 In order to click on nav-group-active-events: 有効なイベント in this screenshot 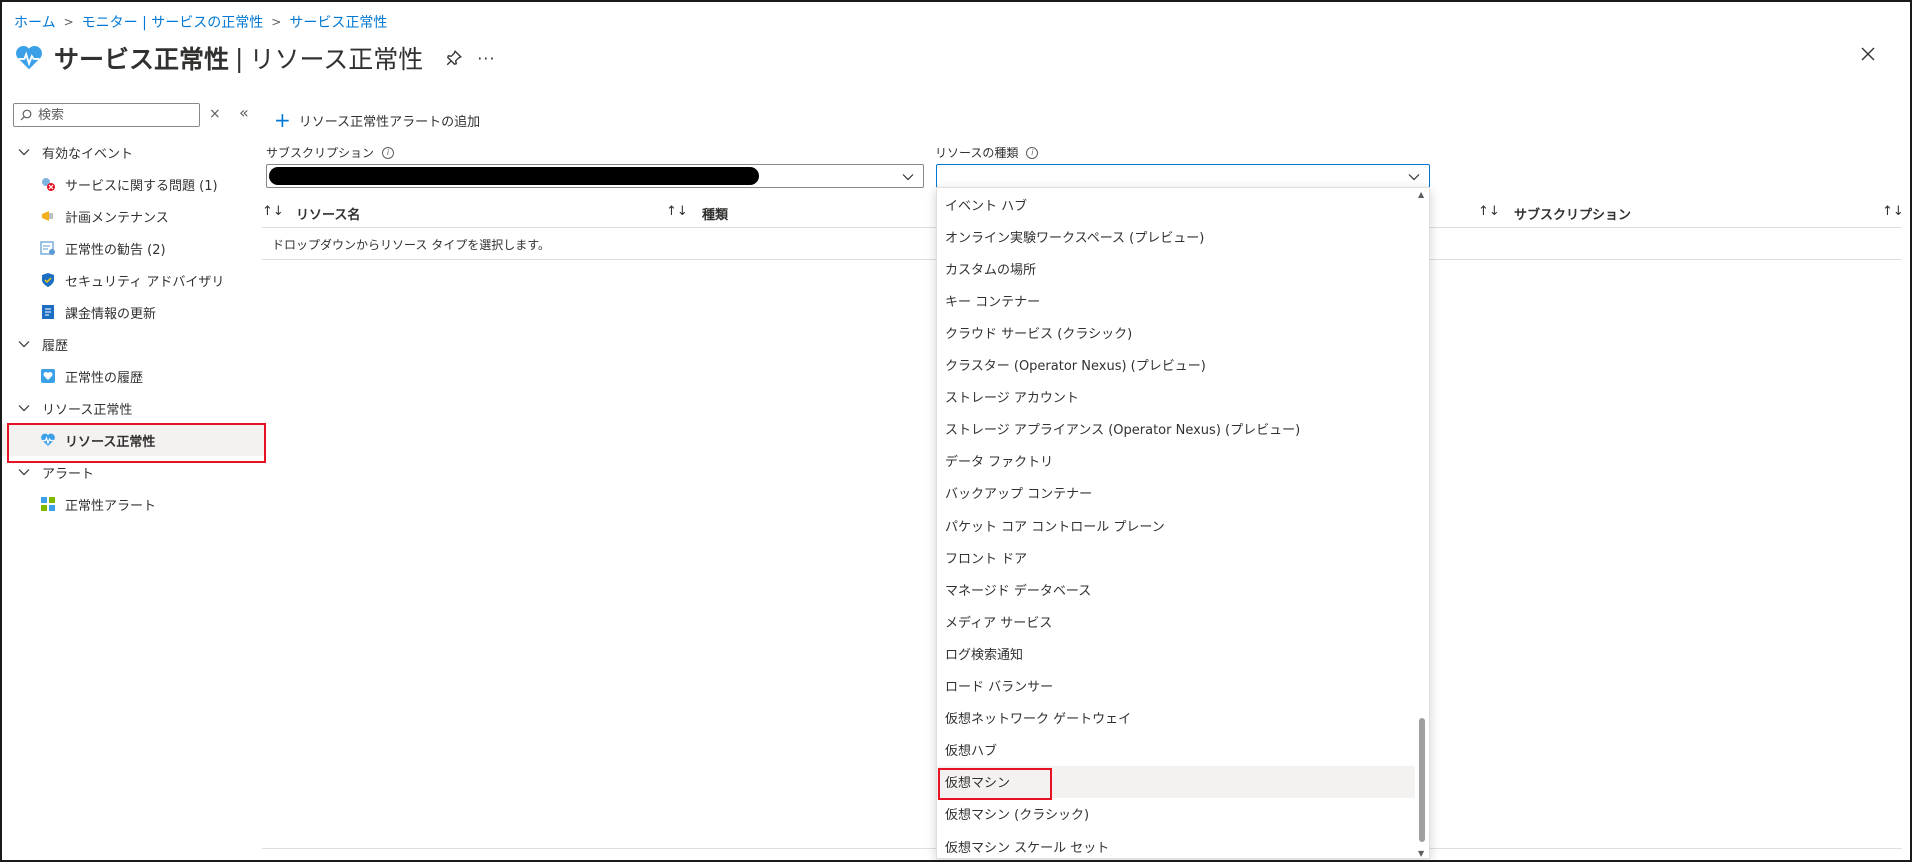, I will do `click(133, 152)`.